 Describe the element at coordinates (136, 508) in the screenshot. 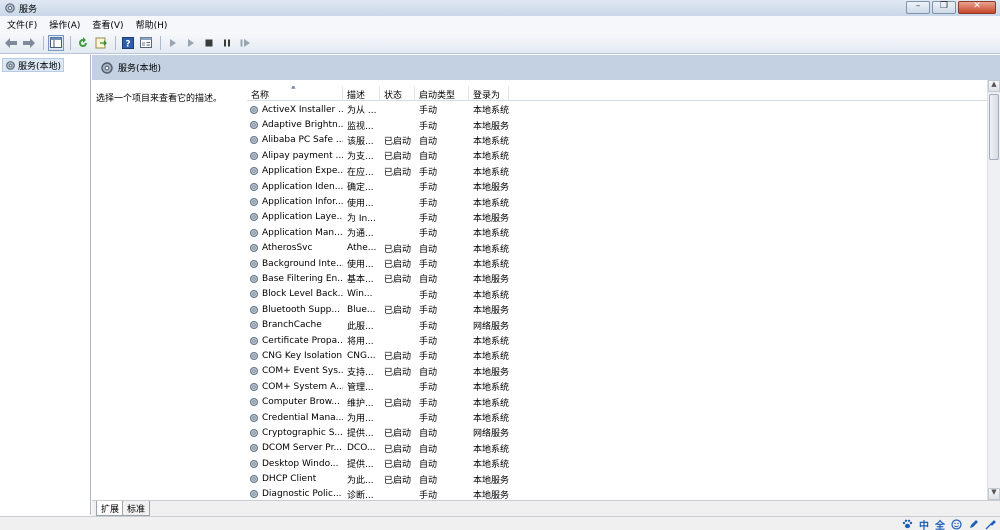

I see `tab-standard: 标准` at that location.